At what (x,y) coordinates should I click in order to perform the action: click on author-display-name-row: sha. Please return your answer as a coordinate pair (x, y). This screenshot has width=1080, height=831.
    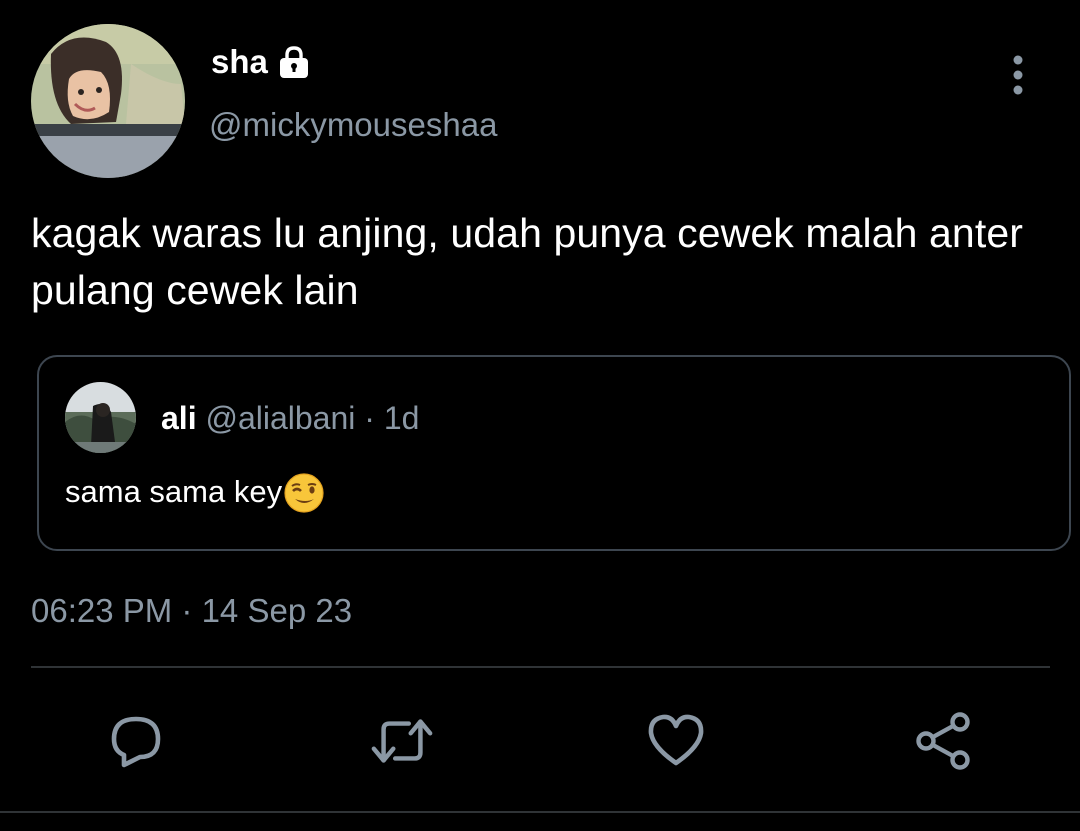
    Looking at the image, I should click on (261, 62).